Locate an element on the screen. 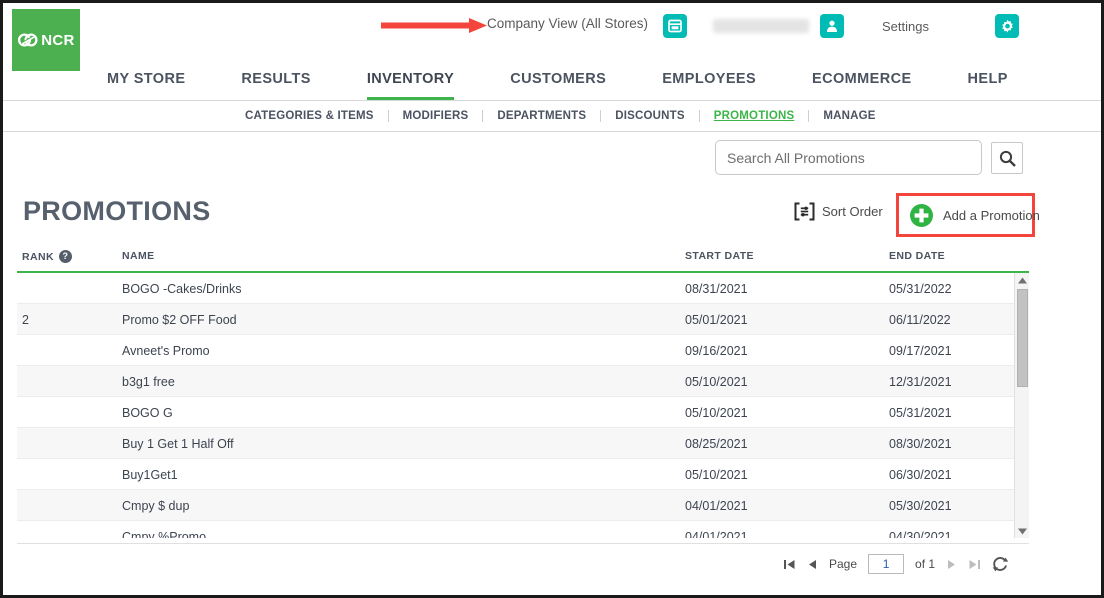  nav-item-help: HELP is located at coordinates (988, 85).